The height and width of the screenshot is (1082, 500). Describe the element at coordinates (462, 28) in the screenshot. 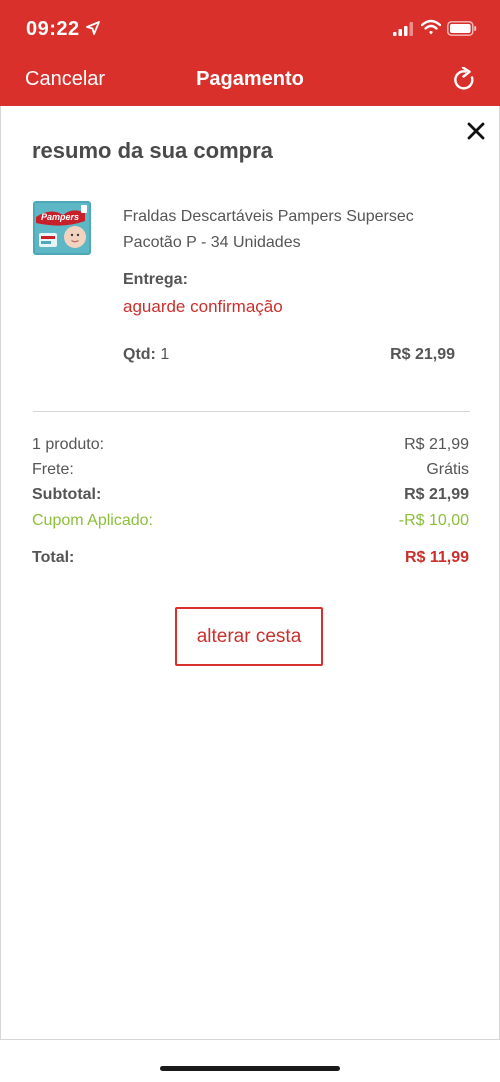

I see `battery-icon` at that location.